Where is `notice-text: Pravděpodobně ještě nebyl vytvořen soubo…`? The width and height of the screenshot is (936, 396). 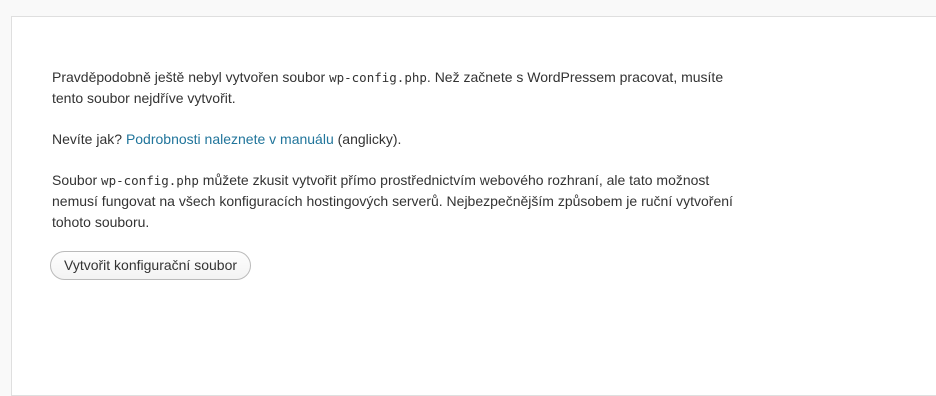
notice-text: Pravděpodobně ještě nebyl vytvořen soubo… is located at coordinates (191, 77).